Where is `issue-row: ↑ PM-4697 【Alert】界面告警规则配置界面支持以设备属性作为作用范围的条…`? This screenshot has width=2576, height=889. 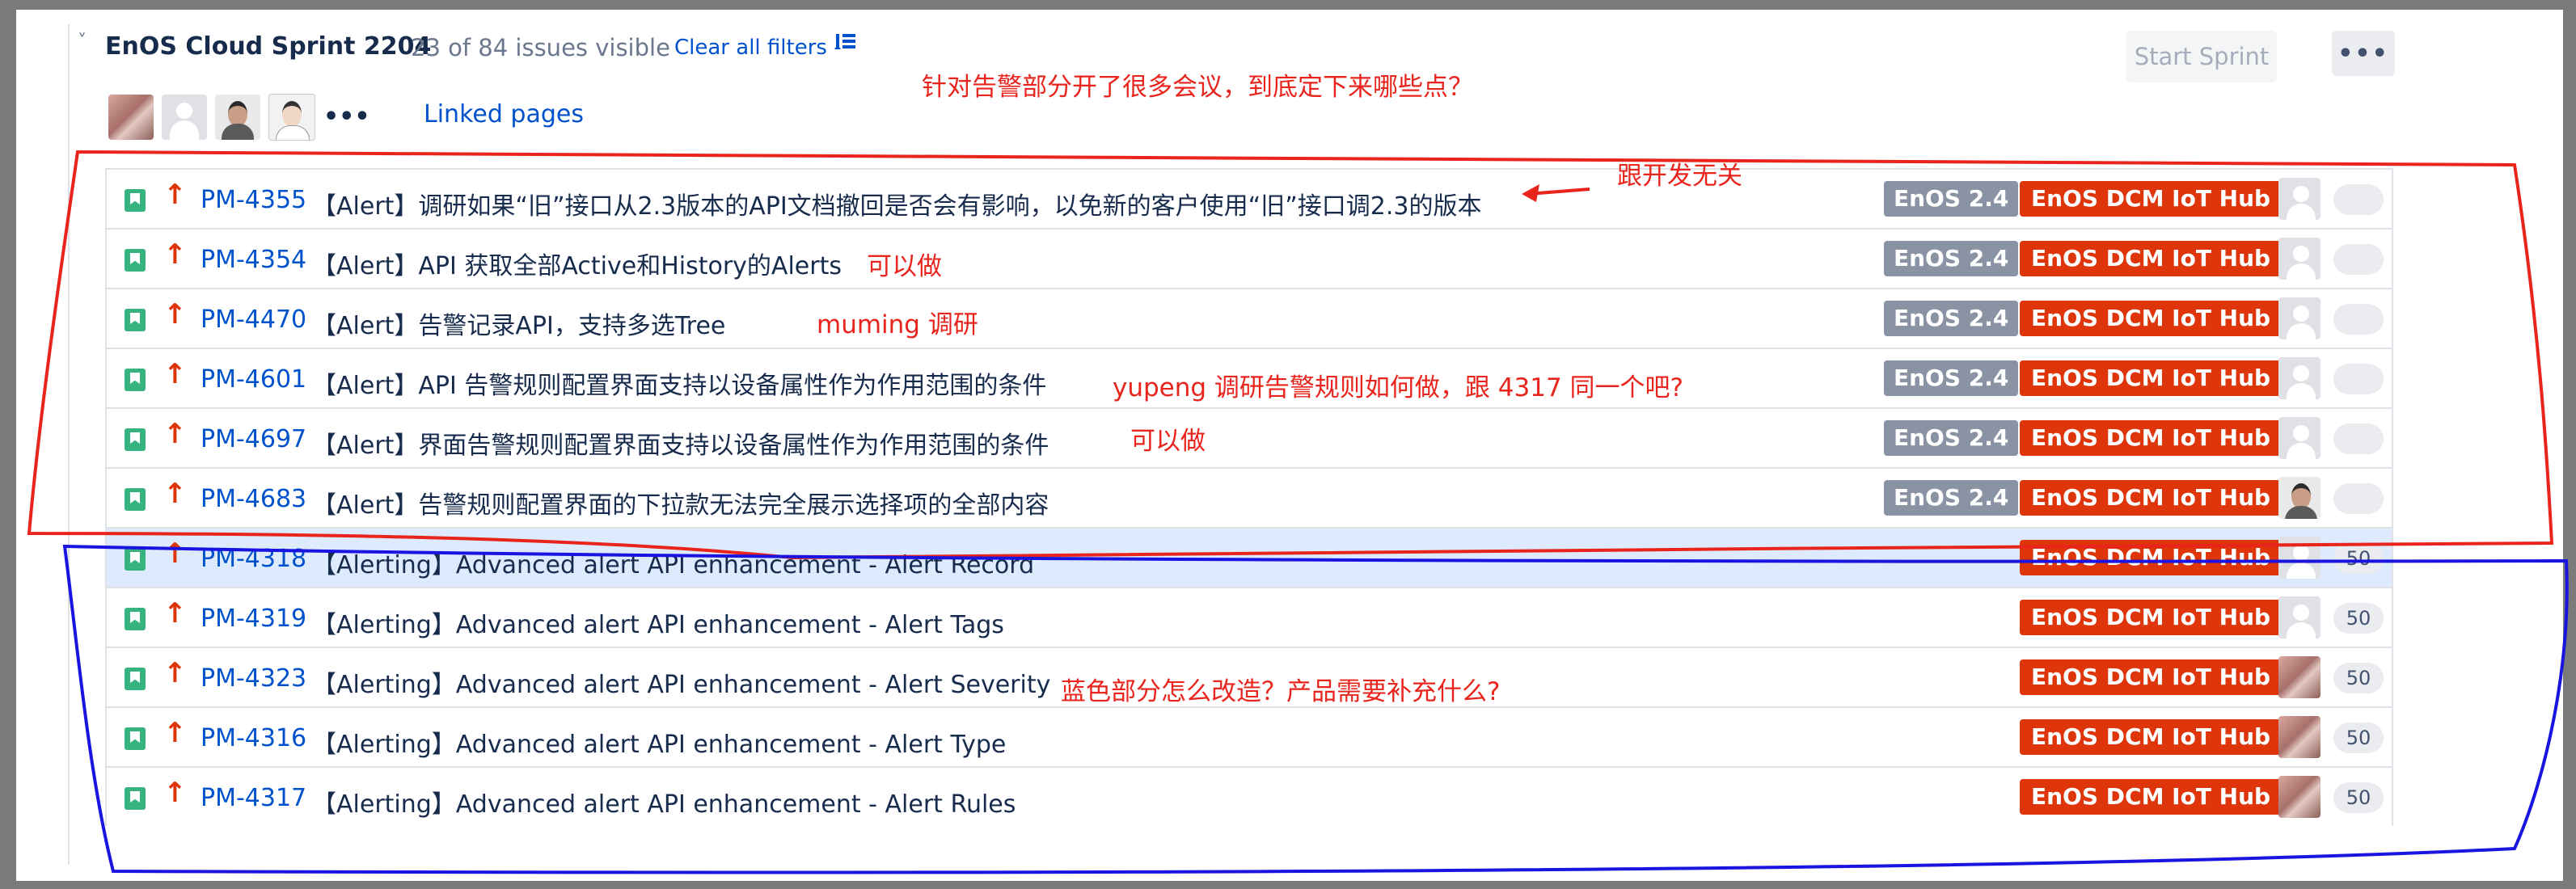
issue-row: ↑ PM-4697 【Alert】界面告警规则配置界面支持以设备属性作为作用范围的条… is located at coordinates (1249, 437).